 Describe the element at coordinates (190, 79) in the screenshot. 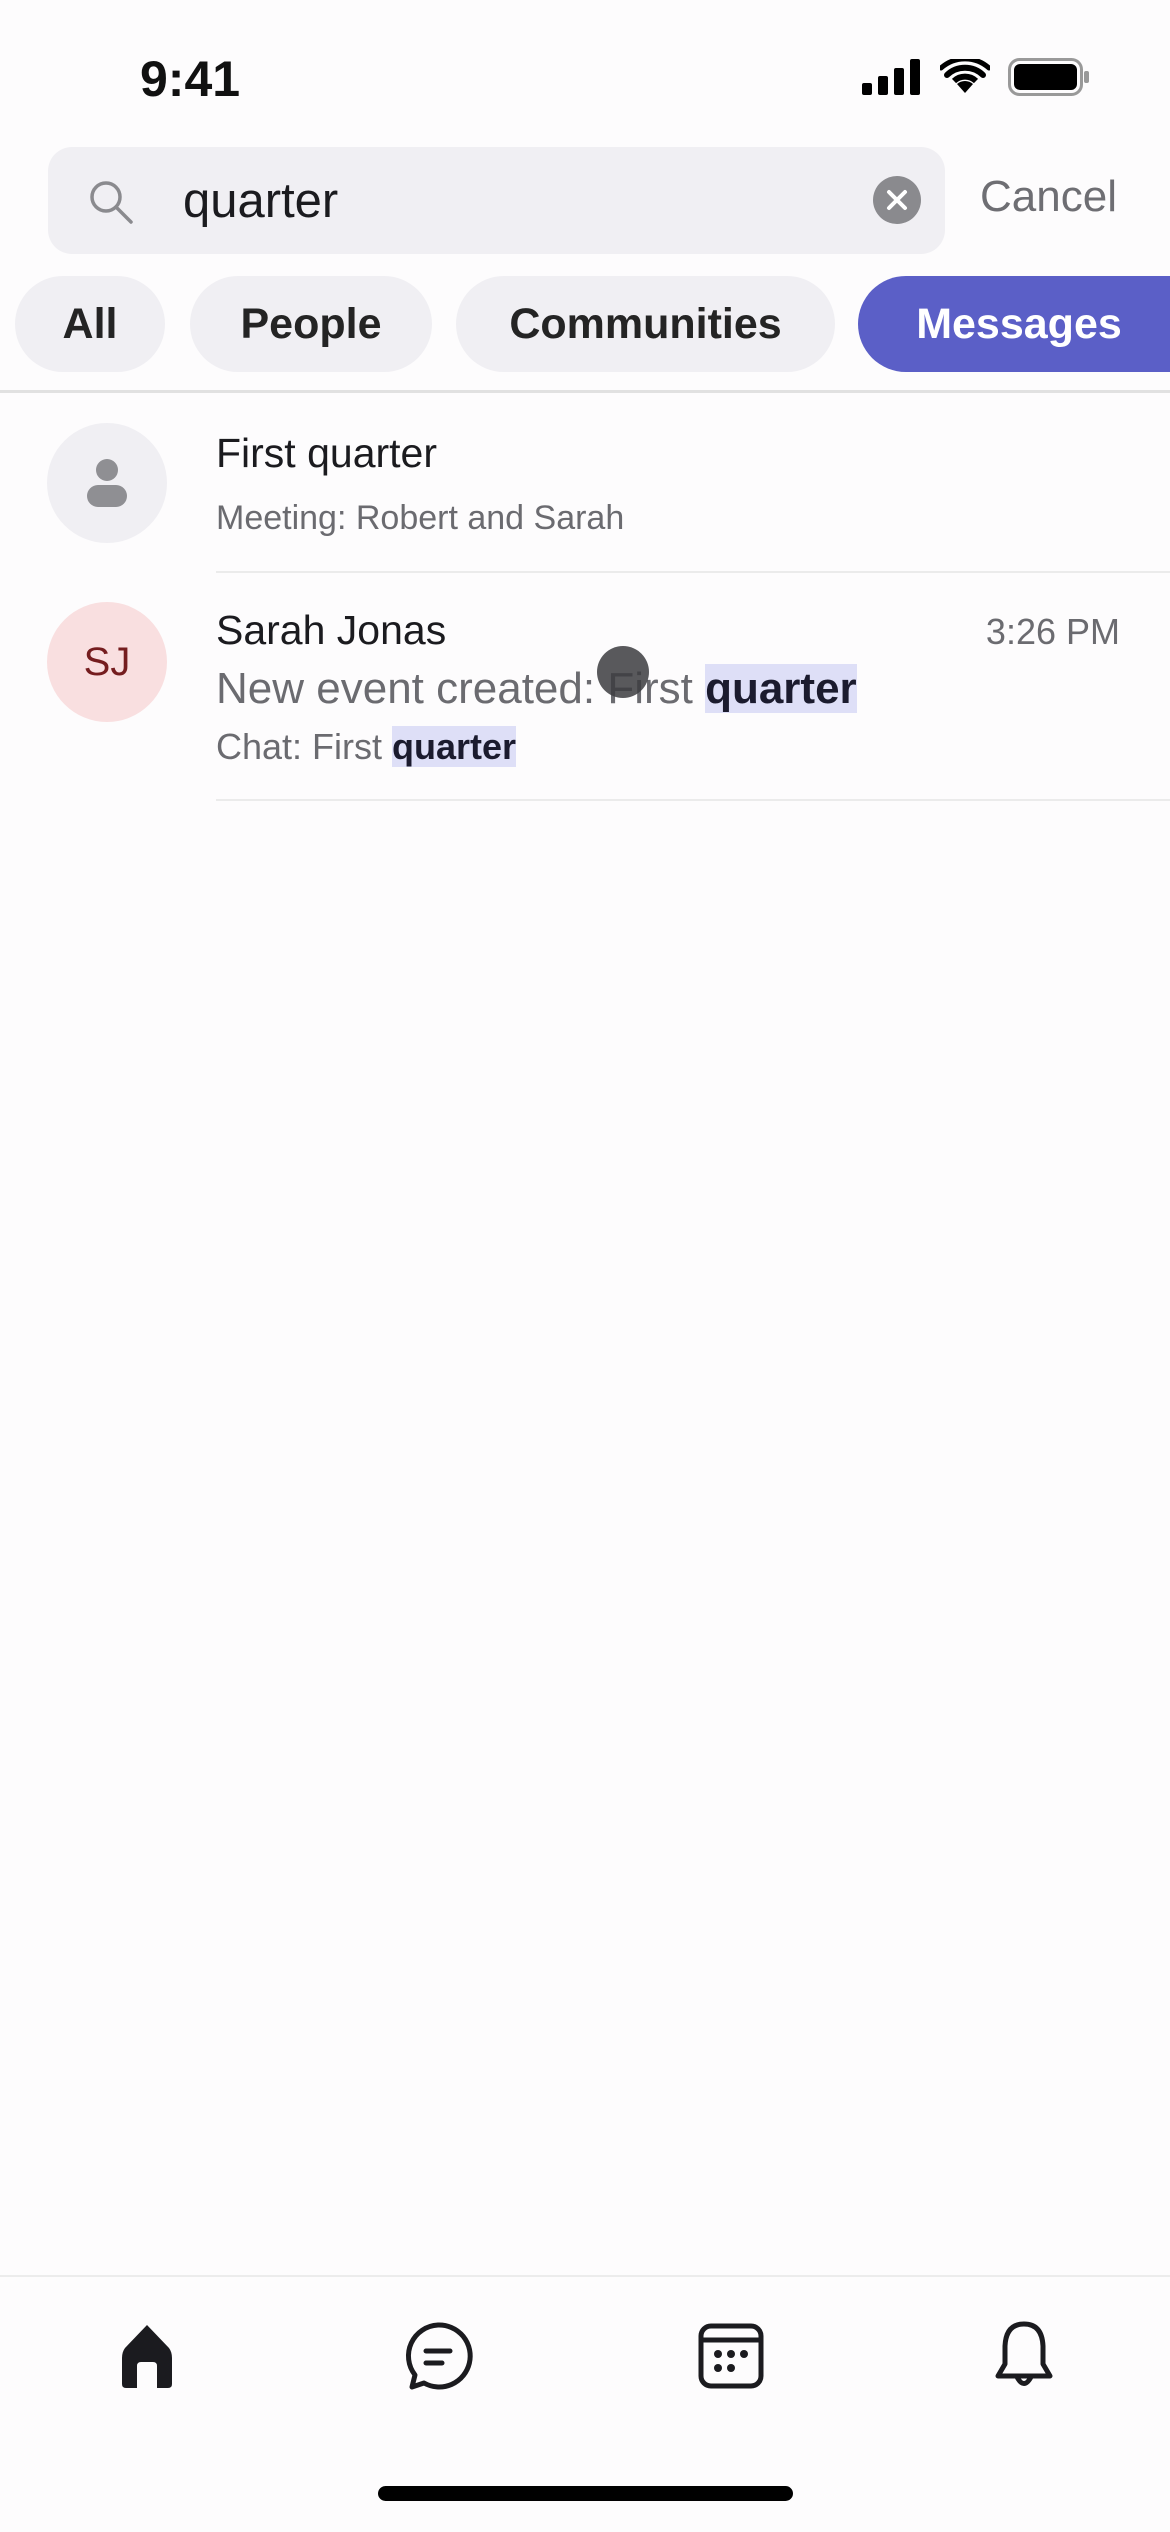

I see `status-time: 9:41` at that location.